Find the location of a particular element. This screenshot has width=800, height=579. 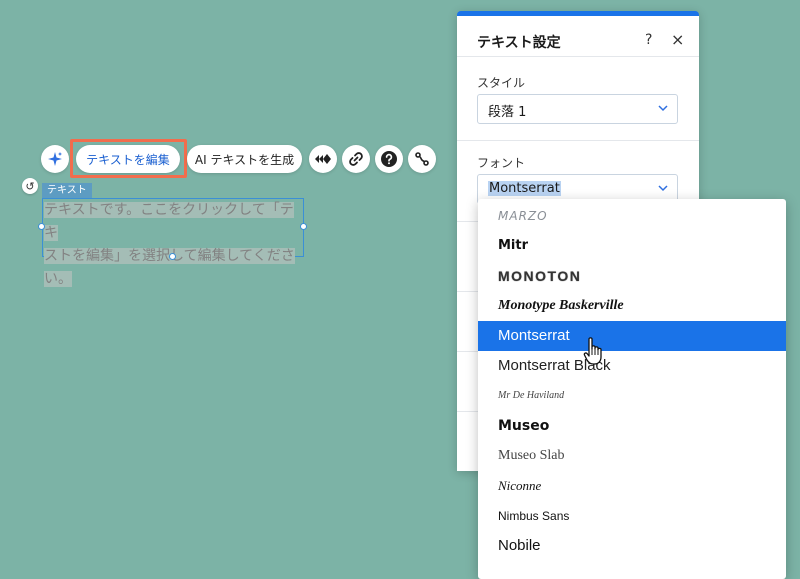

rotate-icon: ↺ is located at coordinates (30, 186).